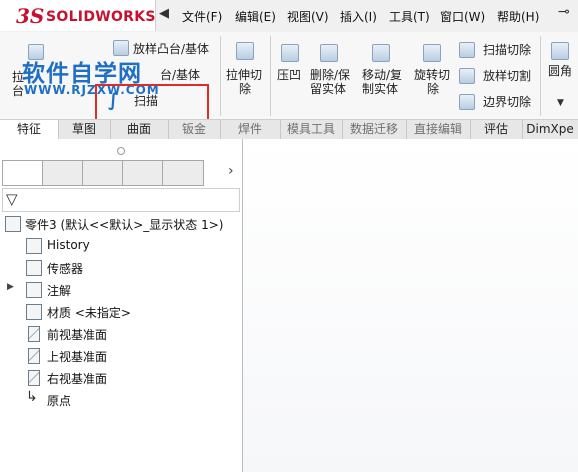 The image size is (578, 472). I want to click on dimxpert-manager-tab-icon, so click(143, 173).